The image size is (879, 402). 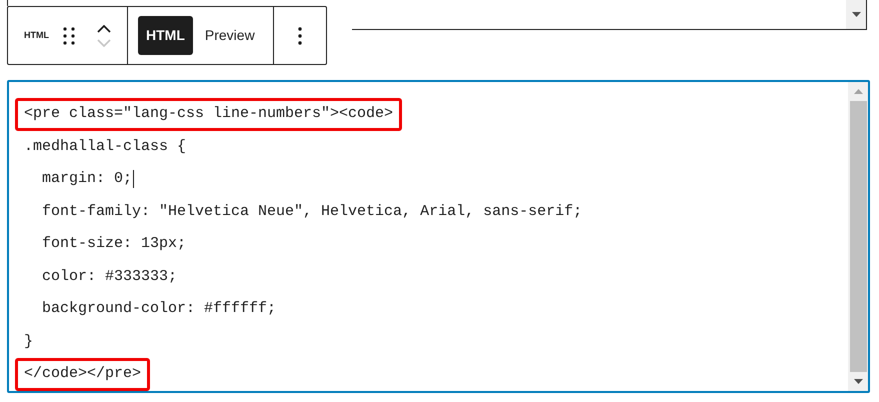 I want to click on code-line: margin: 0;, so click(x=88, y=179).